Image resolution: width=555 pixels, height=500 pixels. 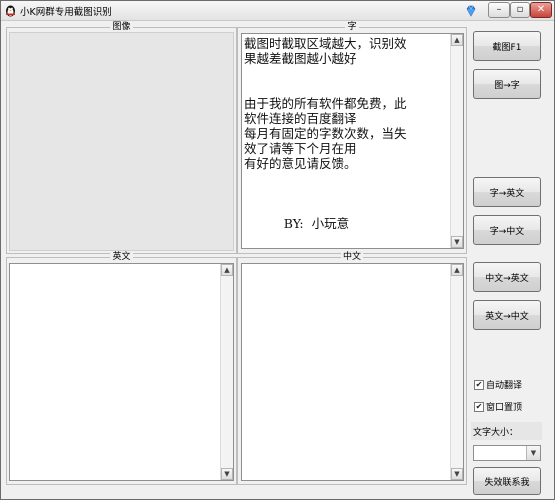 I want to click on window-title: 小K网群专用截图识别, so click(x=66, y=12).